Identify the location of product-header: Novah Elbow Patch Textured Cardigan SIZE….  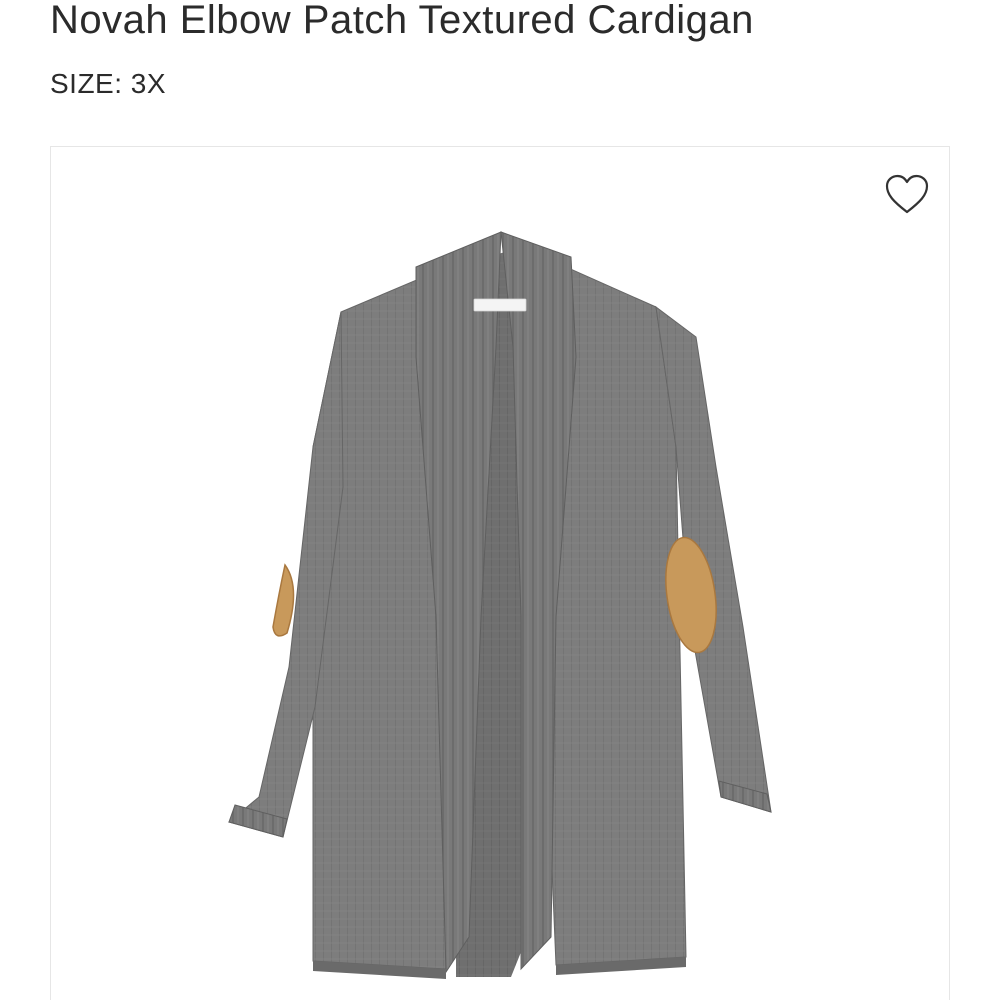
(500, 50).